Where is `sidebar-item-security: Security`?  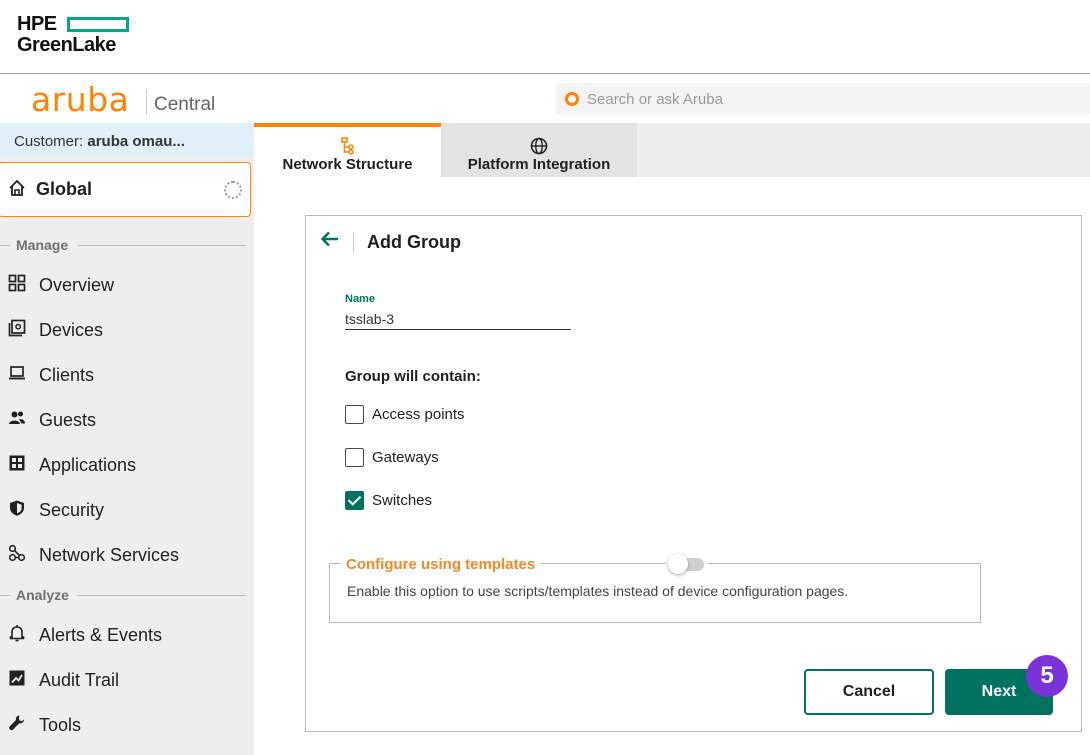
sidebar-item-security: Security is located at coordinates (127, 510).